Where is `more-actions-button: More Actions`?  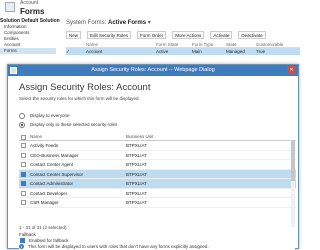
more-actions-button: More Actions is located at coordinates (188, 34).